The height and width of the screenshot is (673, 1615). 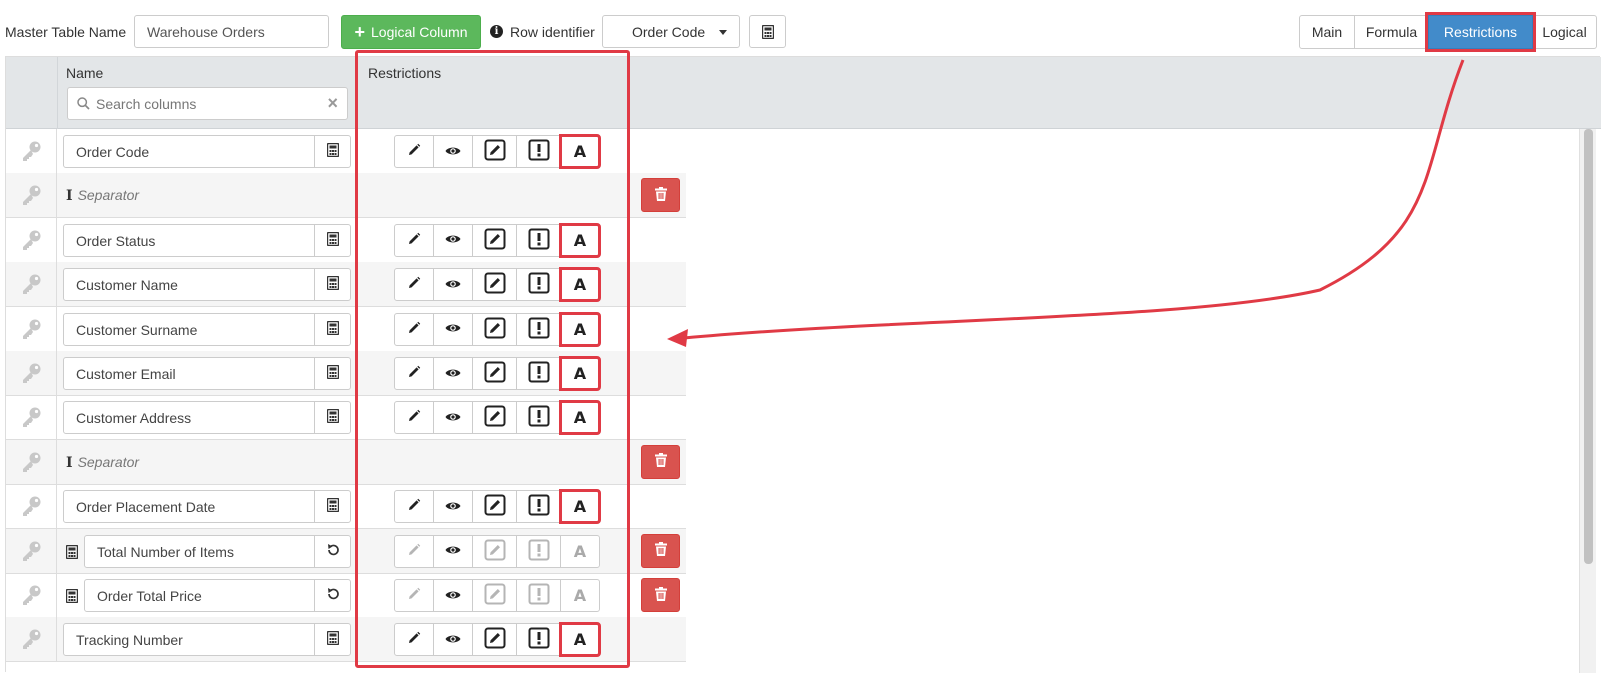 What do you see at coordinates (359, 32) in the screenshot?
I see `plus-icon: +` at bounding box center [359, 32].